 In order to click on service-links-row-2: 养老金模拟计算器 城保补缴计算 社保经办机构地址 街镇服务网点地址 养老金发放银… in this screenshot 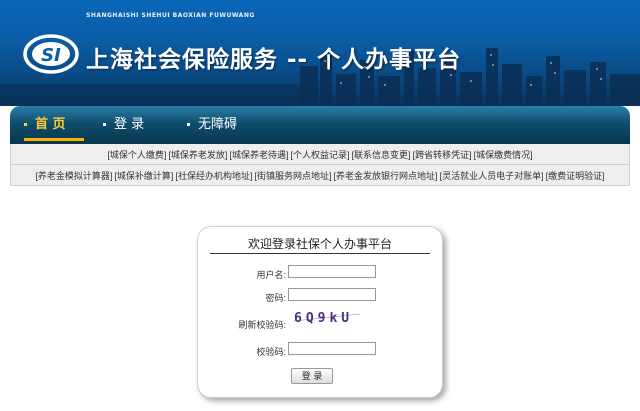, I will do `click(320, 175)`.